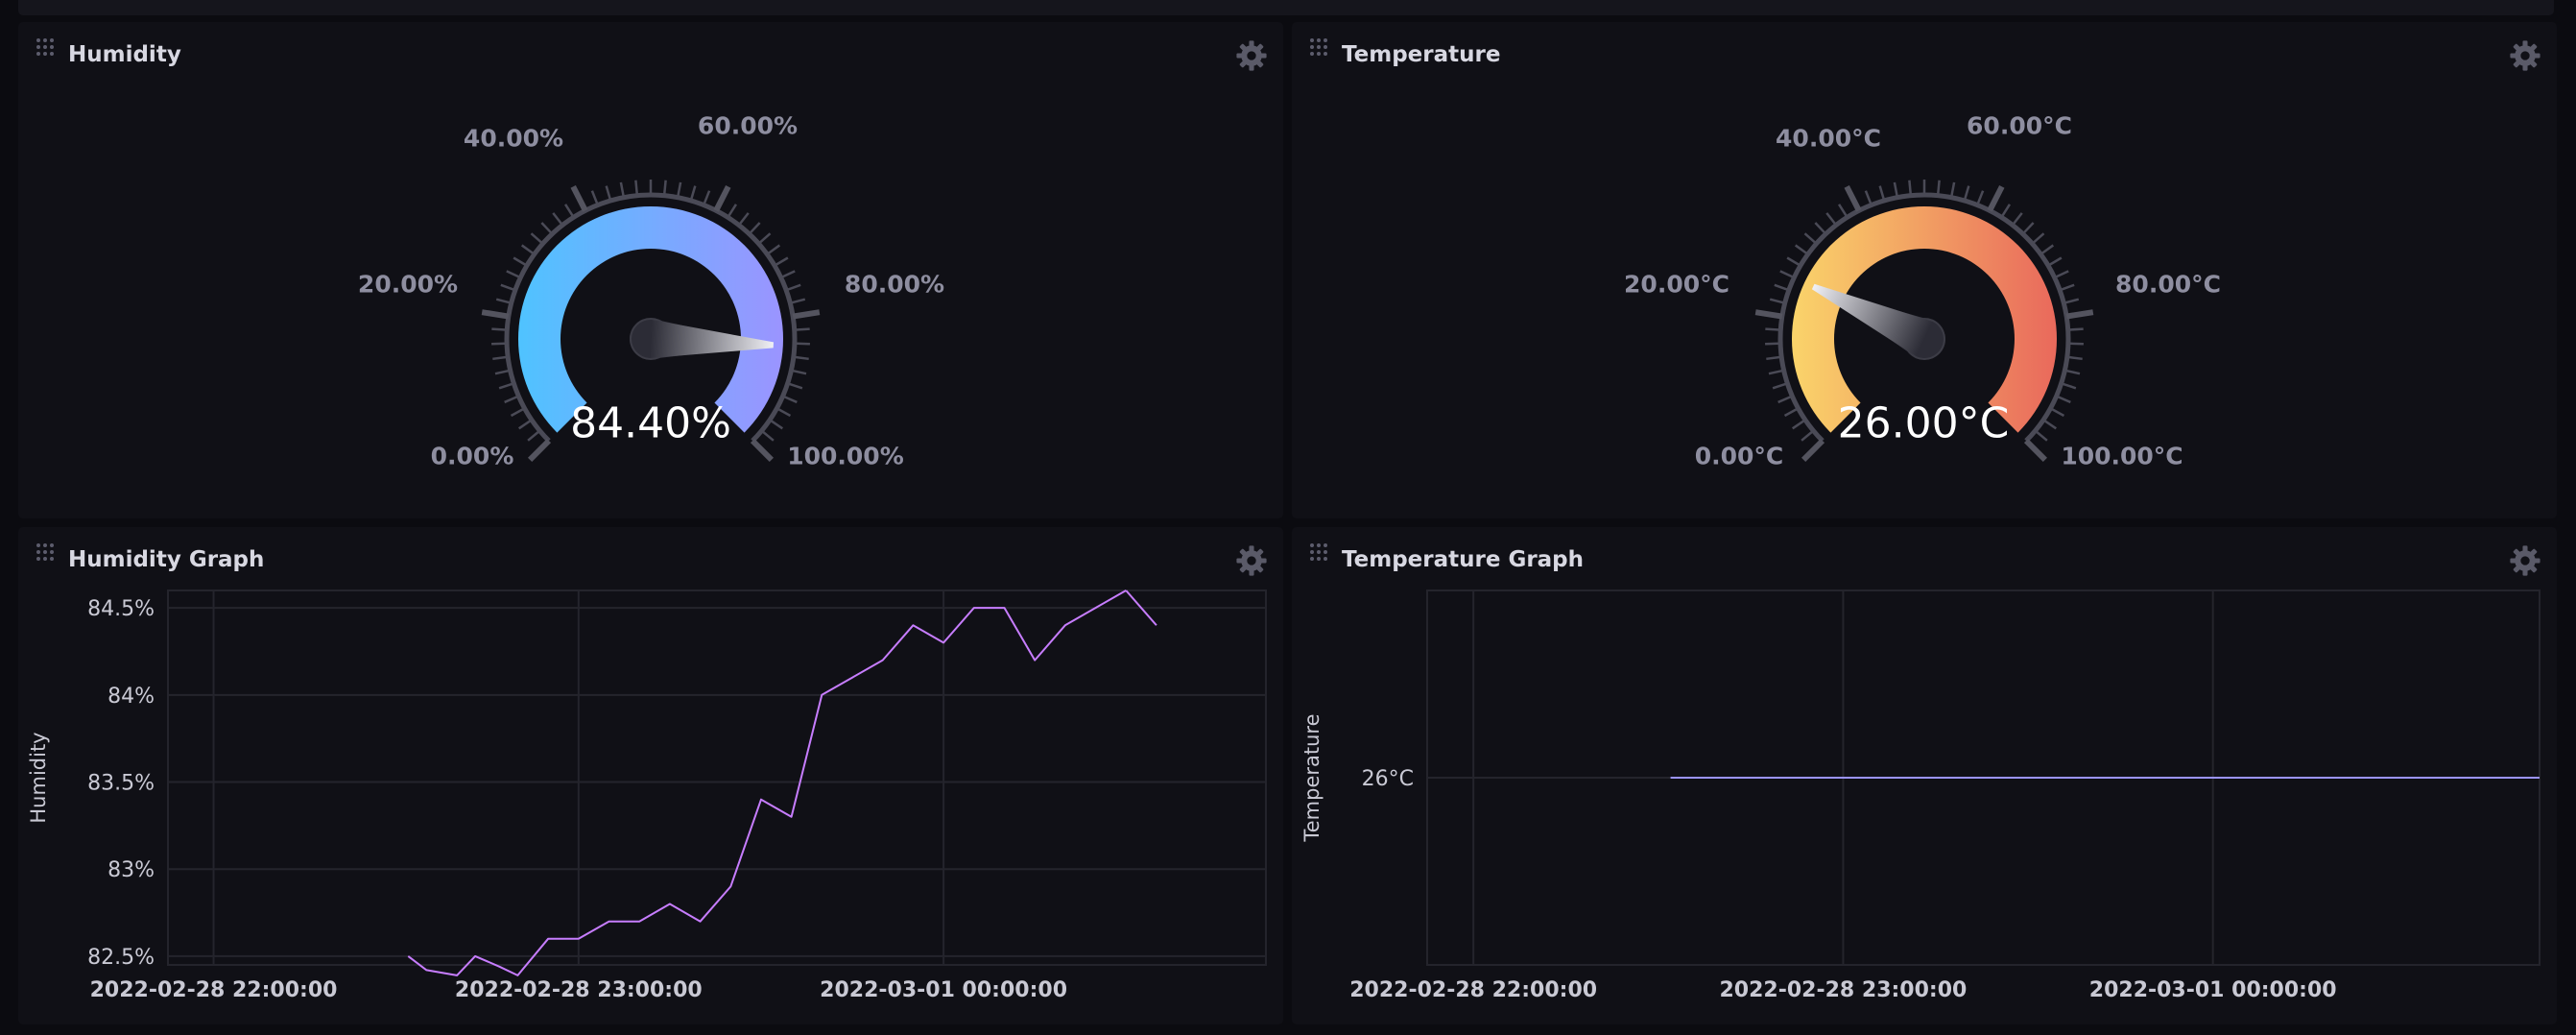 The height and width of the screenshot is (1035, 2576). What do you see at coordinates (121, 609) in the screenshot?
I see `y-tick-label: 84.5%` at bounding box center [121, 609].